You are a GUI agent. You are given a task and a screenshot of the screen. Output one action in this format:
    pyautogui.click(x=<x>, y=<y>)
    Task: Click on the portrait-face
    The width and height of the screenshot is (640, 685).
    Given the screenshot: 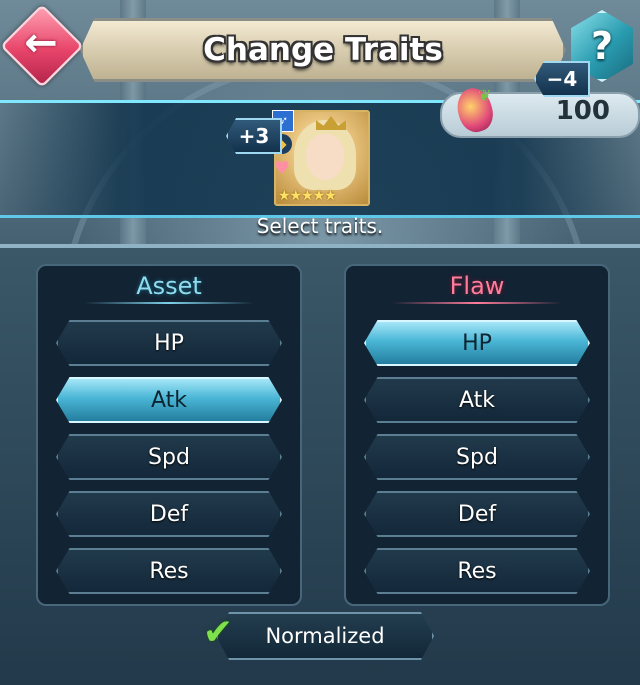 What is the action you would take?
    pyautogui.click(x=325, y=157)
    